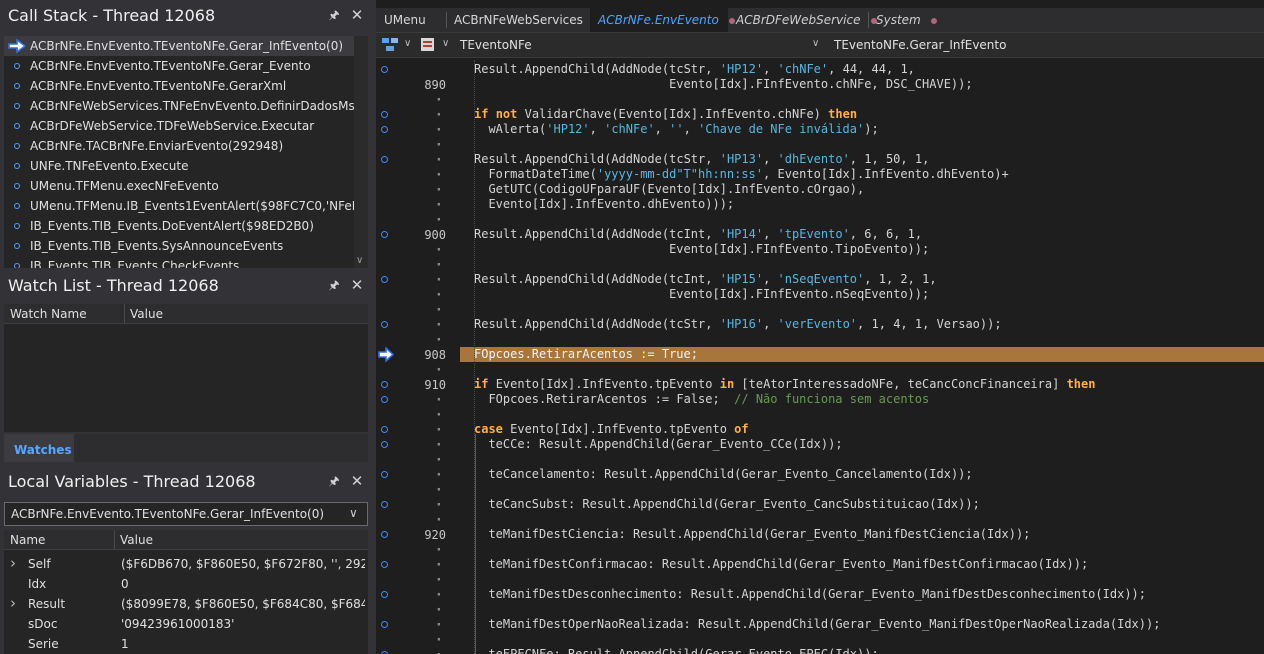  What do you see at coordinates (862, 354) in the screenshot?
I see `current-execution-line: FOpcoes.RetirarAcentos := True;` at bounding box center [862, 354].